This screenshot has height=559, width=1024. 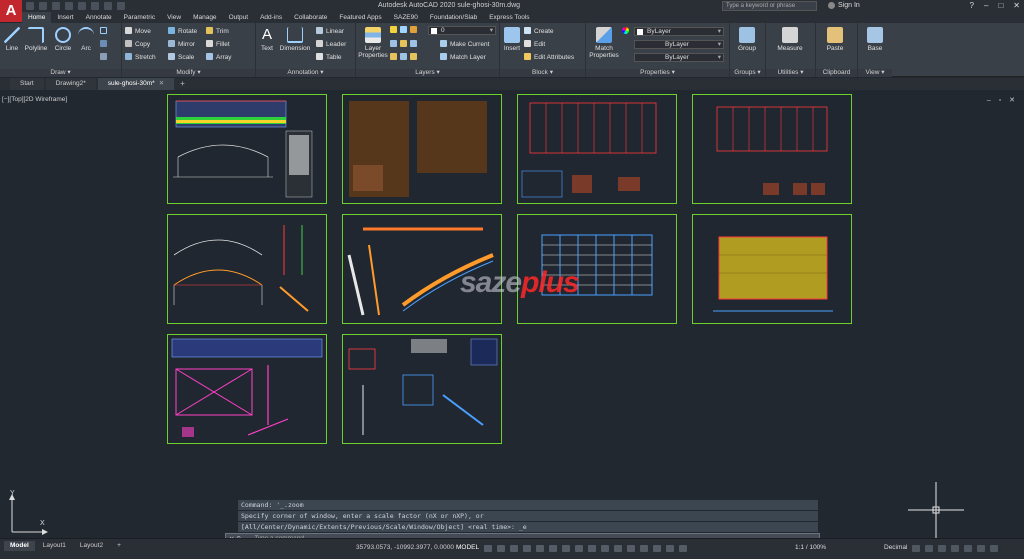 I want to click on clean-screen-icon, so click(x=968, y=548).